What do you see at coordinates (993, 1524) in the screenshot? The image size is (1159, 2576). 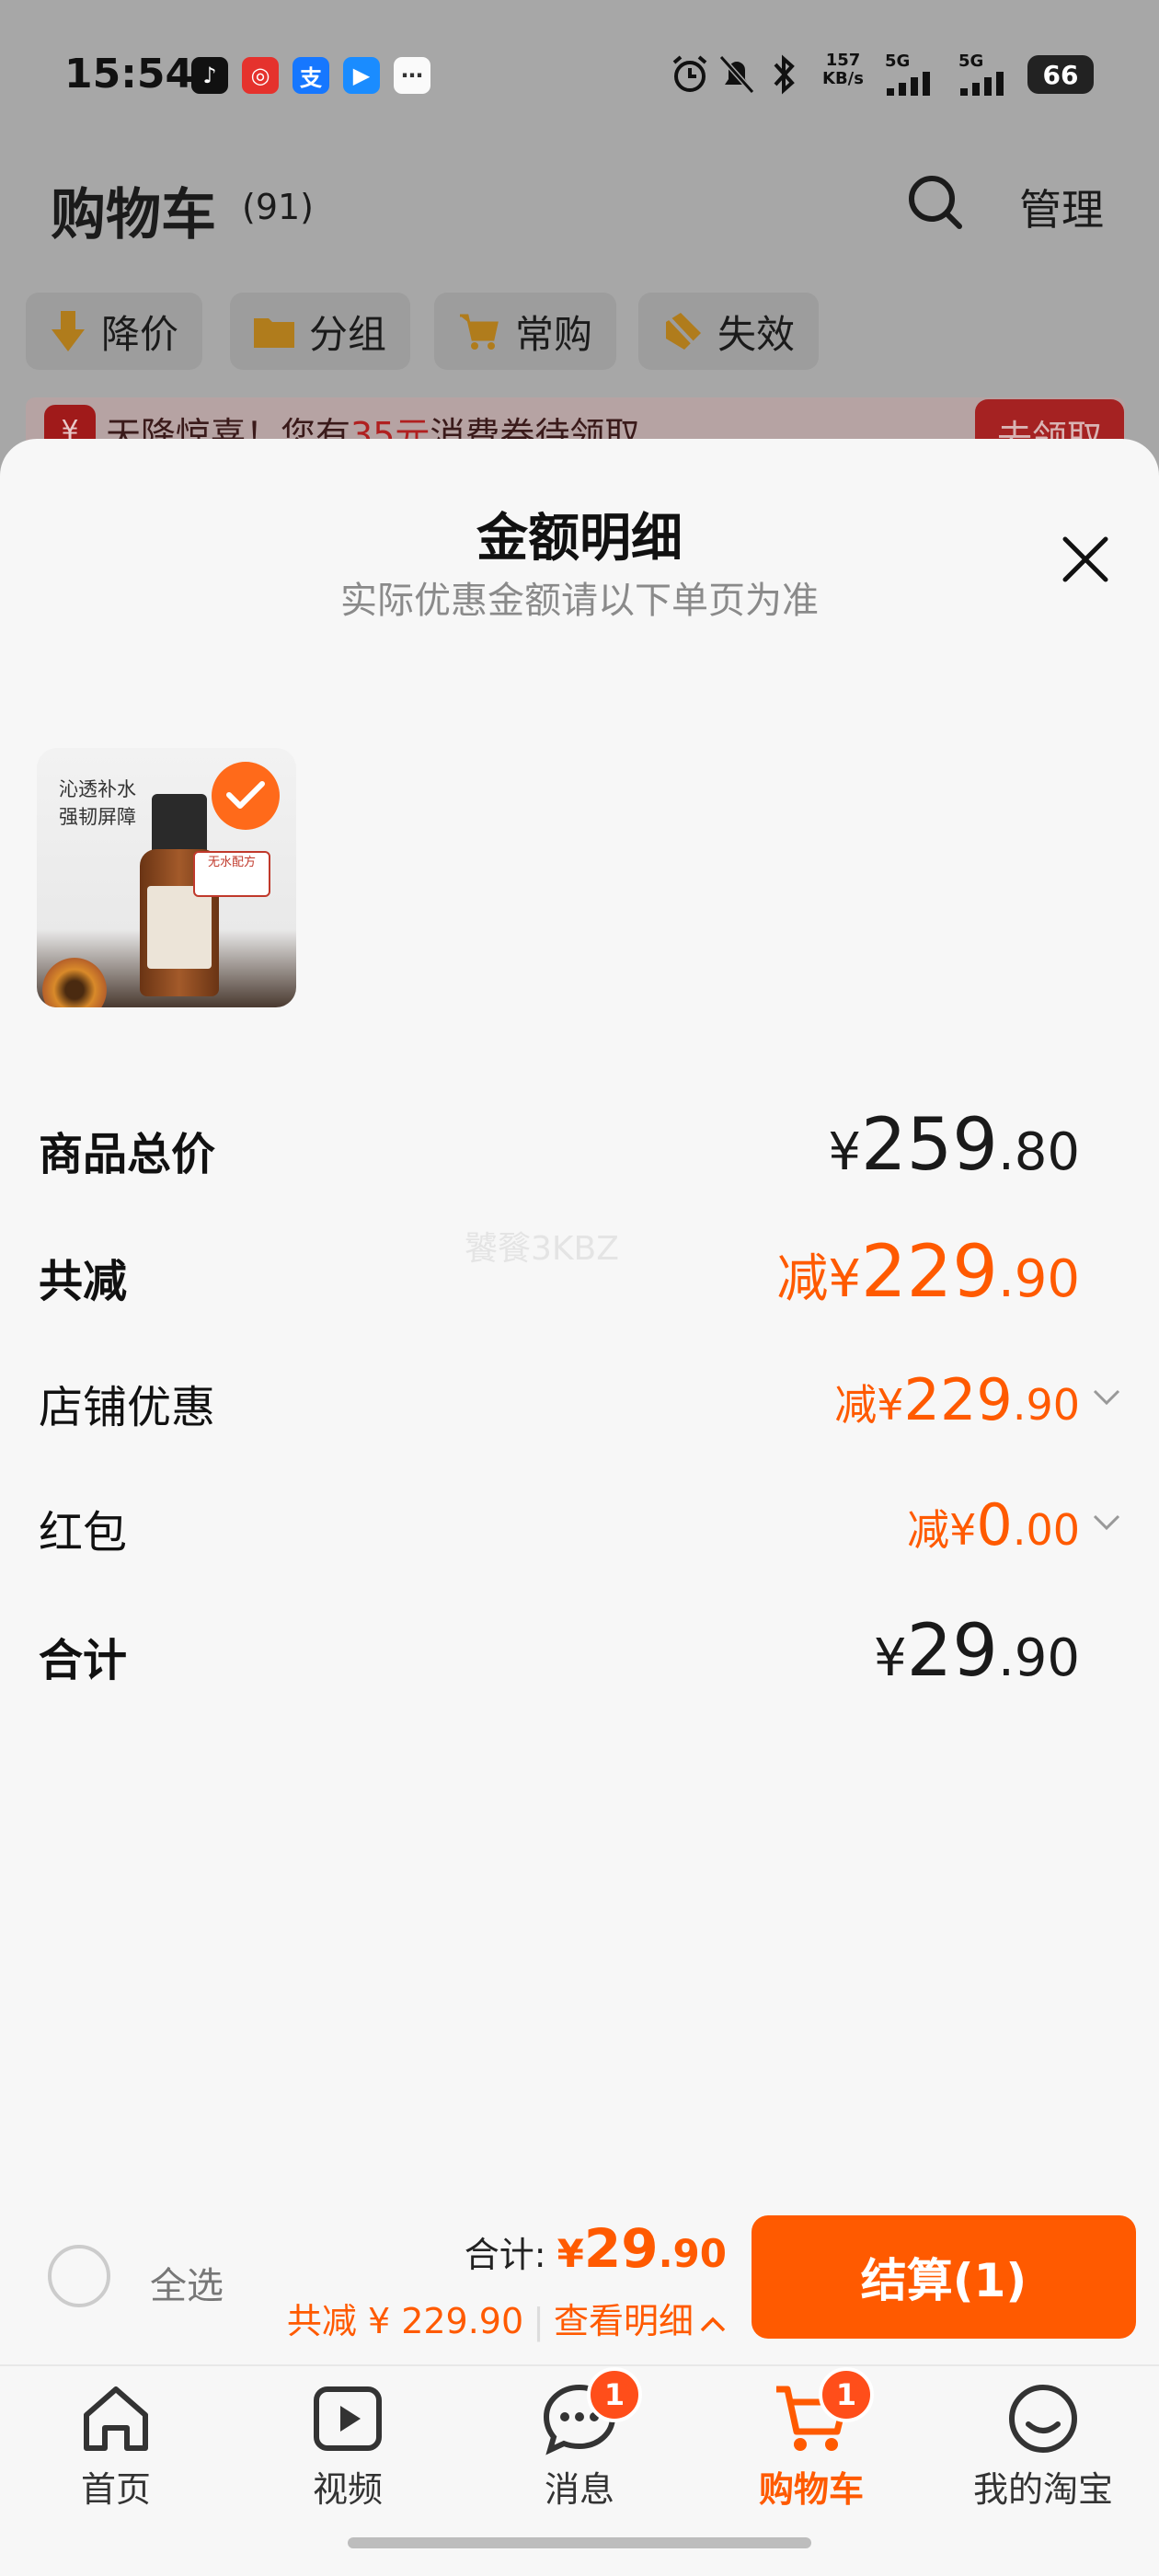 I see `row-value-red-packet: 减¥0.00` at bounding box center [993, 1524].